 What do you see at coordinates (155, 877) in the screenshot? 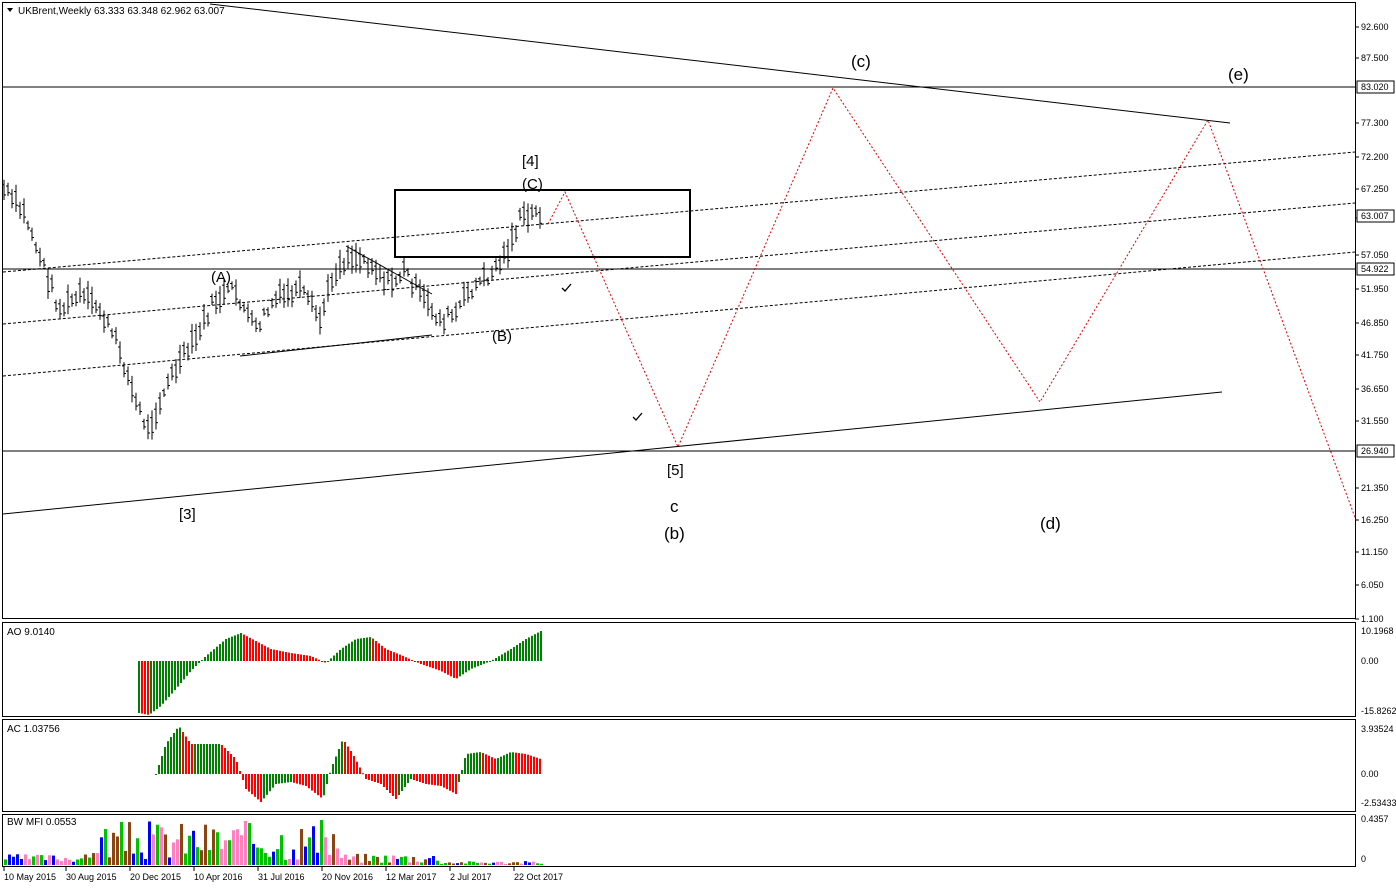
I see `time-tick-label: 20 Dec 2015` at bounding box center [155, 877].